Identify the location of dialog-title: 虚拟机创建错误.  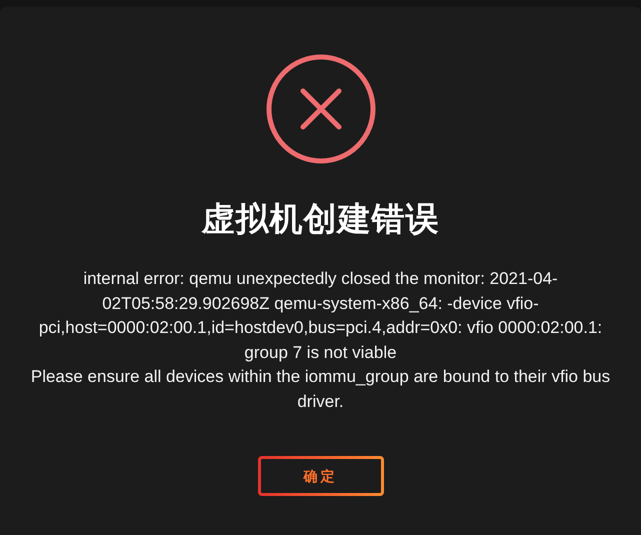
(321, 219).